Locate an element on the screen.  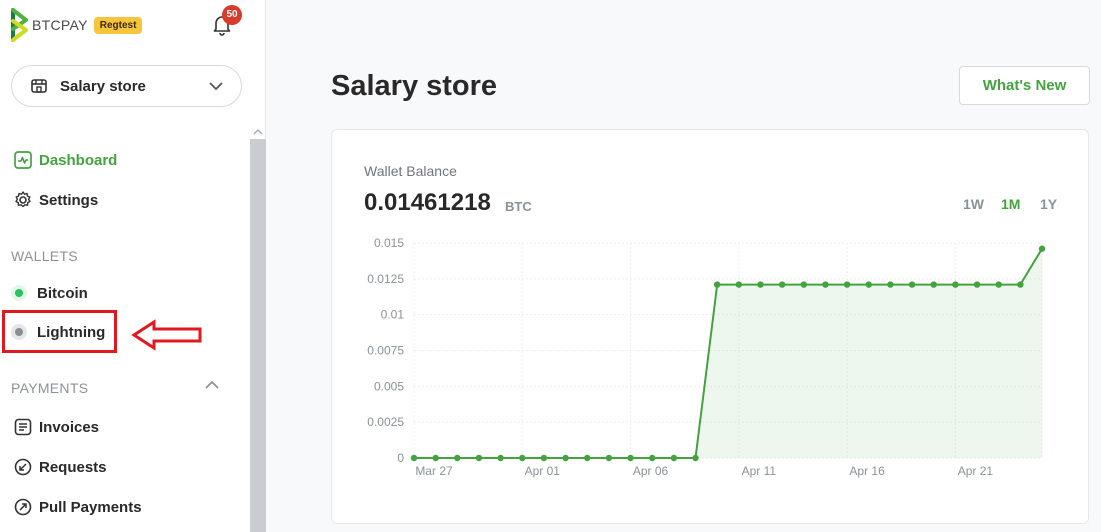
sidebar-item-label: Pull Payments is located at coordinates (90, 507).